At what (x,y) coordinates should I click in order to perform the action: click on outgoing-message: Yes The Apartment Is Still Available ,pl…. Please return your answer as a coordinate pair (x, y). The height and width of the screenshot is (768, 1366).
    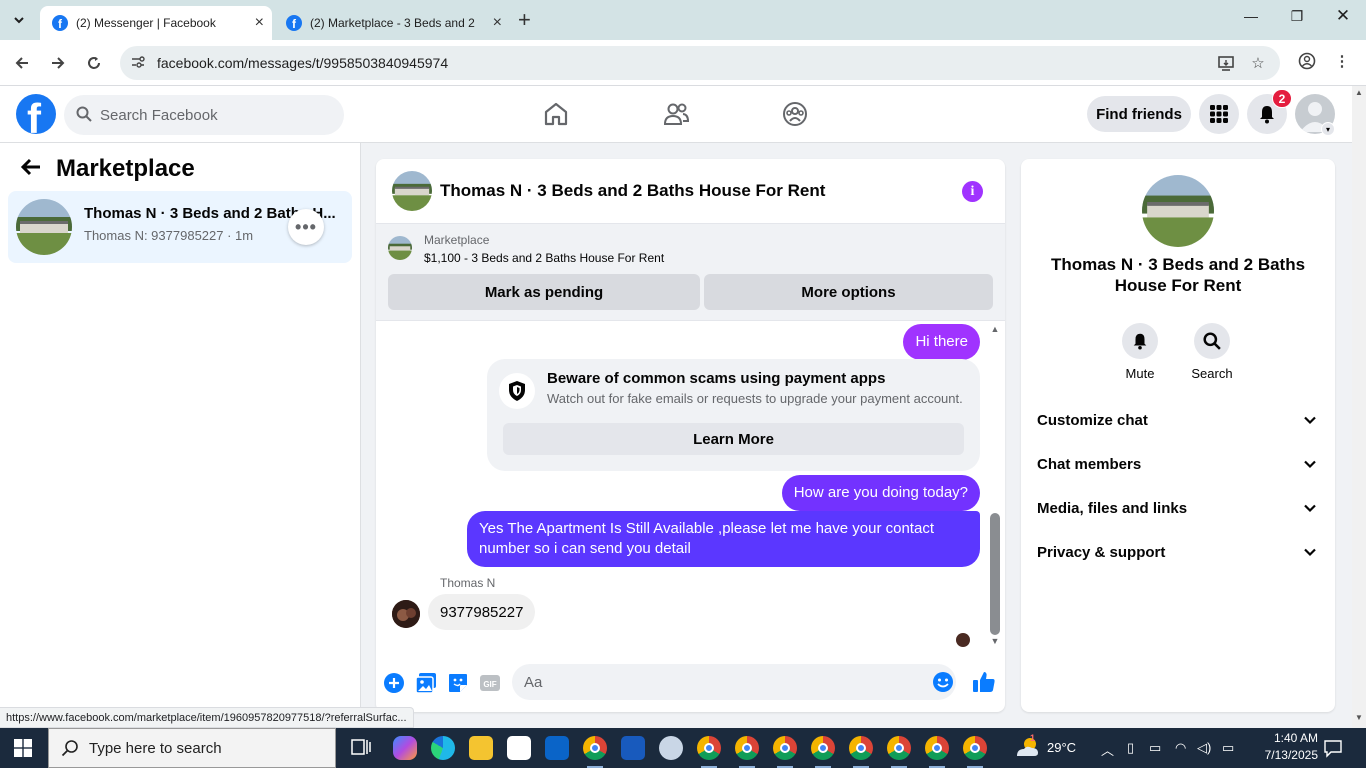
    Looking at the image, I should click on (723, 539).